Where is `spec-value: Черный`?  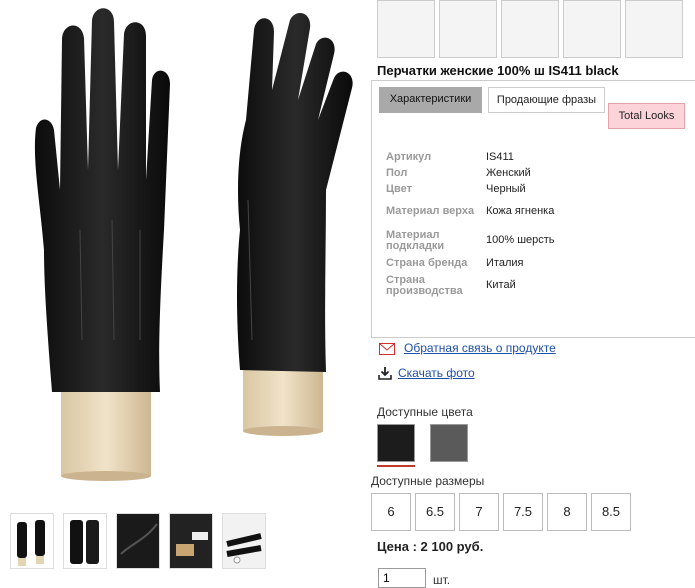
spec-value: Черный is located at coordinates (506, 188).